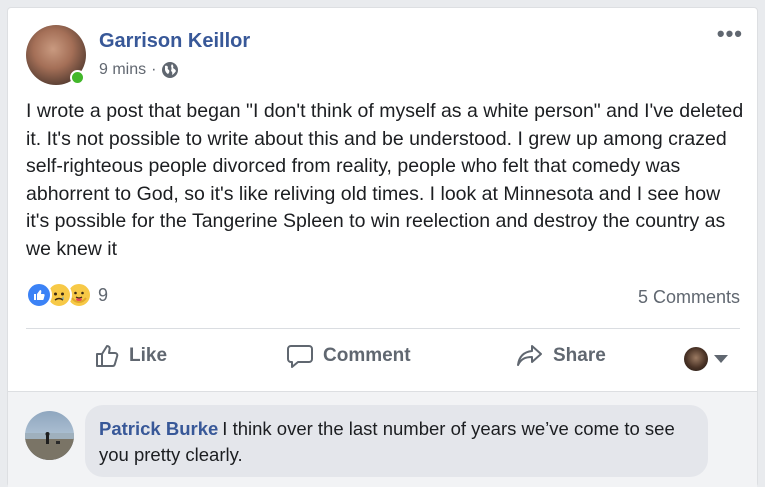 The width and height of the screenshot is (765, 487). What do you see at coordinates (107, 356) in the screenshot?
I see `thumbs-up-icon` at bounding box center [107, 356].